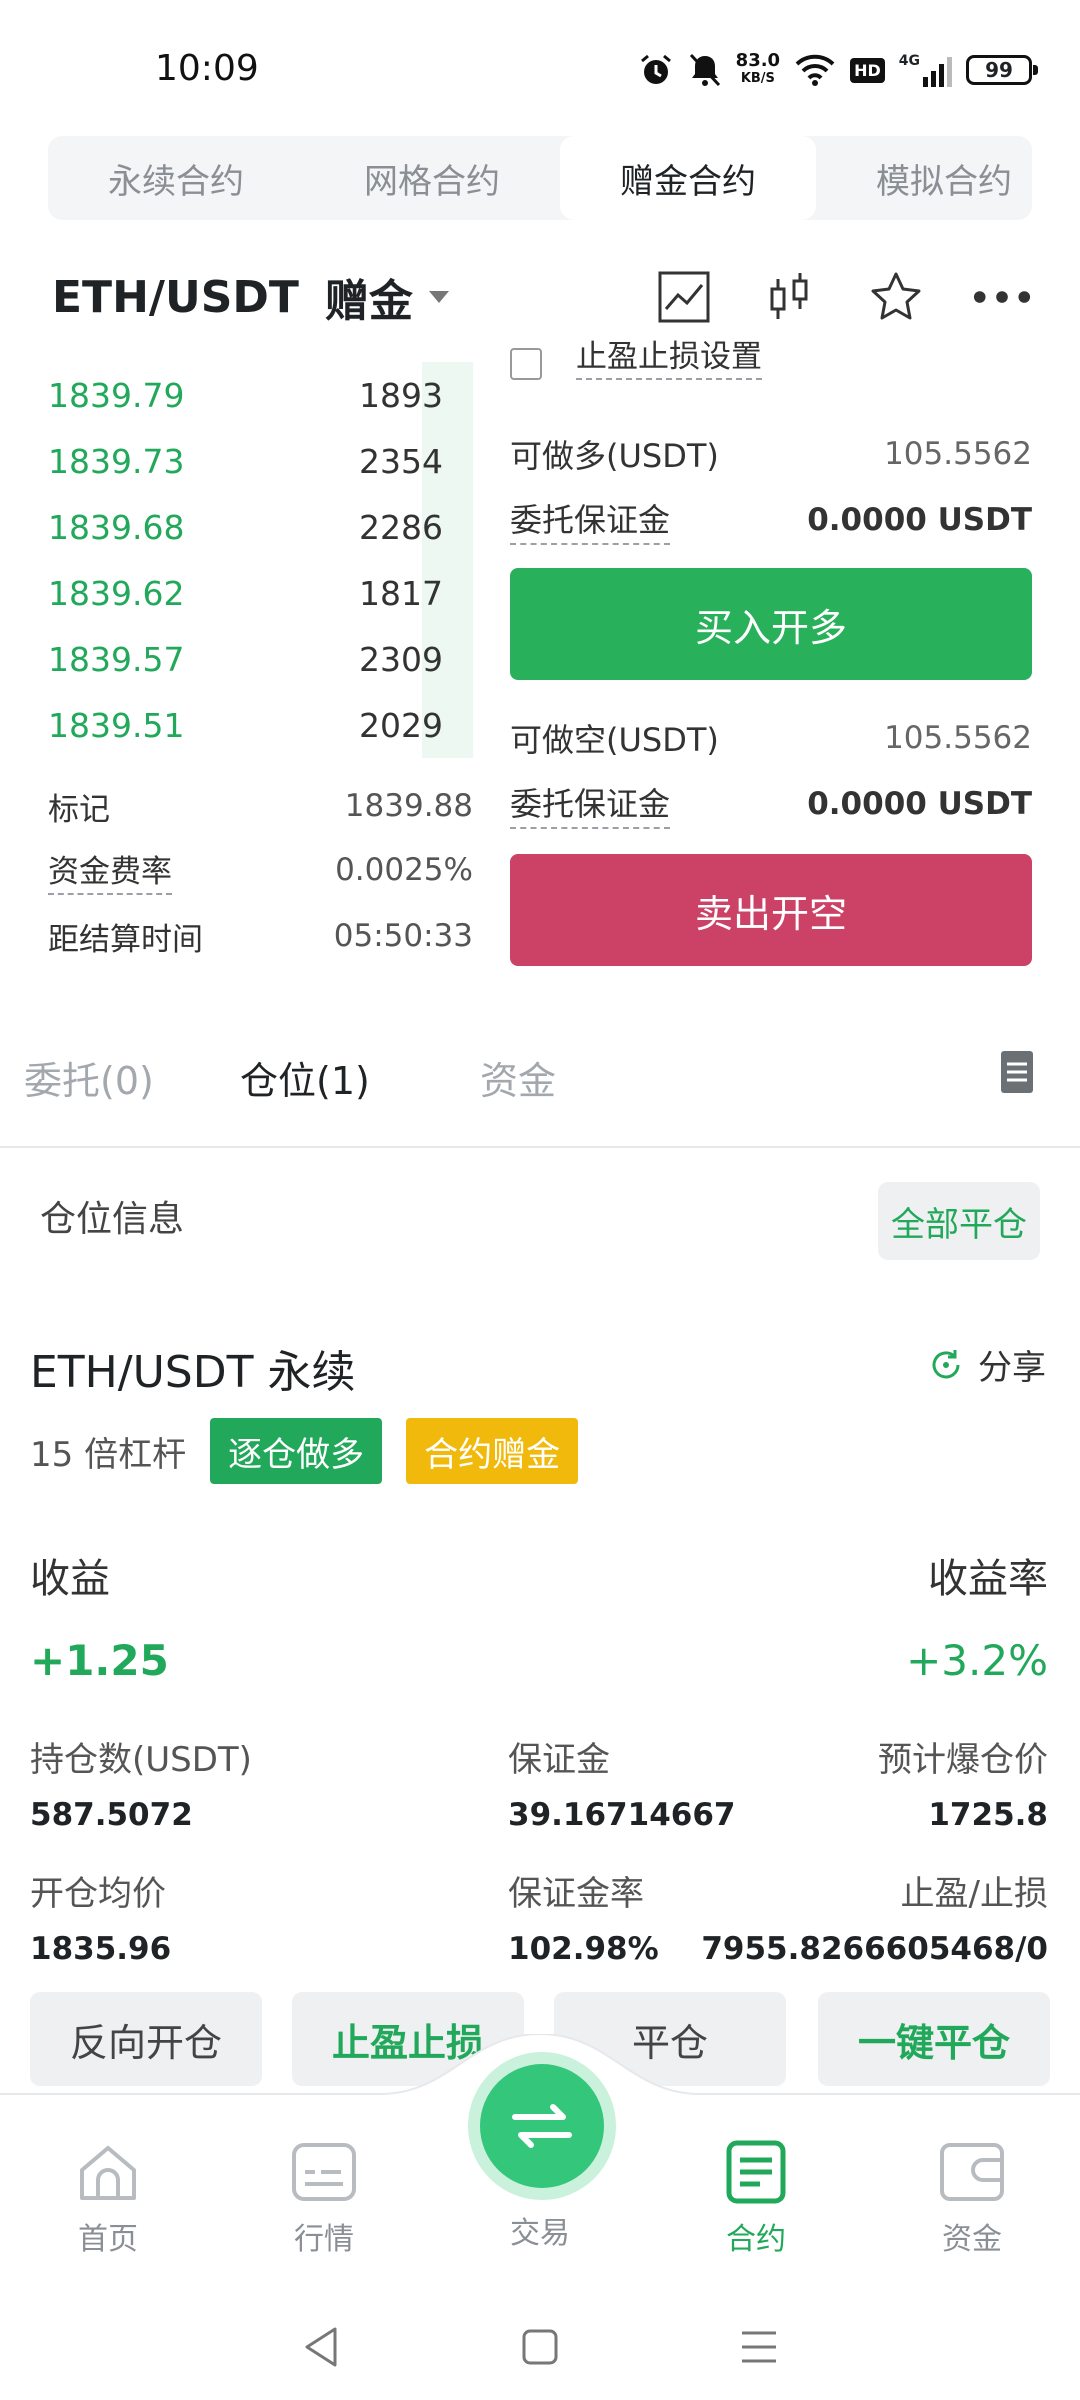 The image size is (1080, 2400). Describe the element at coordinates (1012, 1368) in the screenshot. I see `share-label: 分享` at that location.